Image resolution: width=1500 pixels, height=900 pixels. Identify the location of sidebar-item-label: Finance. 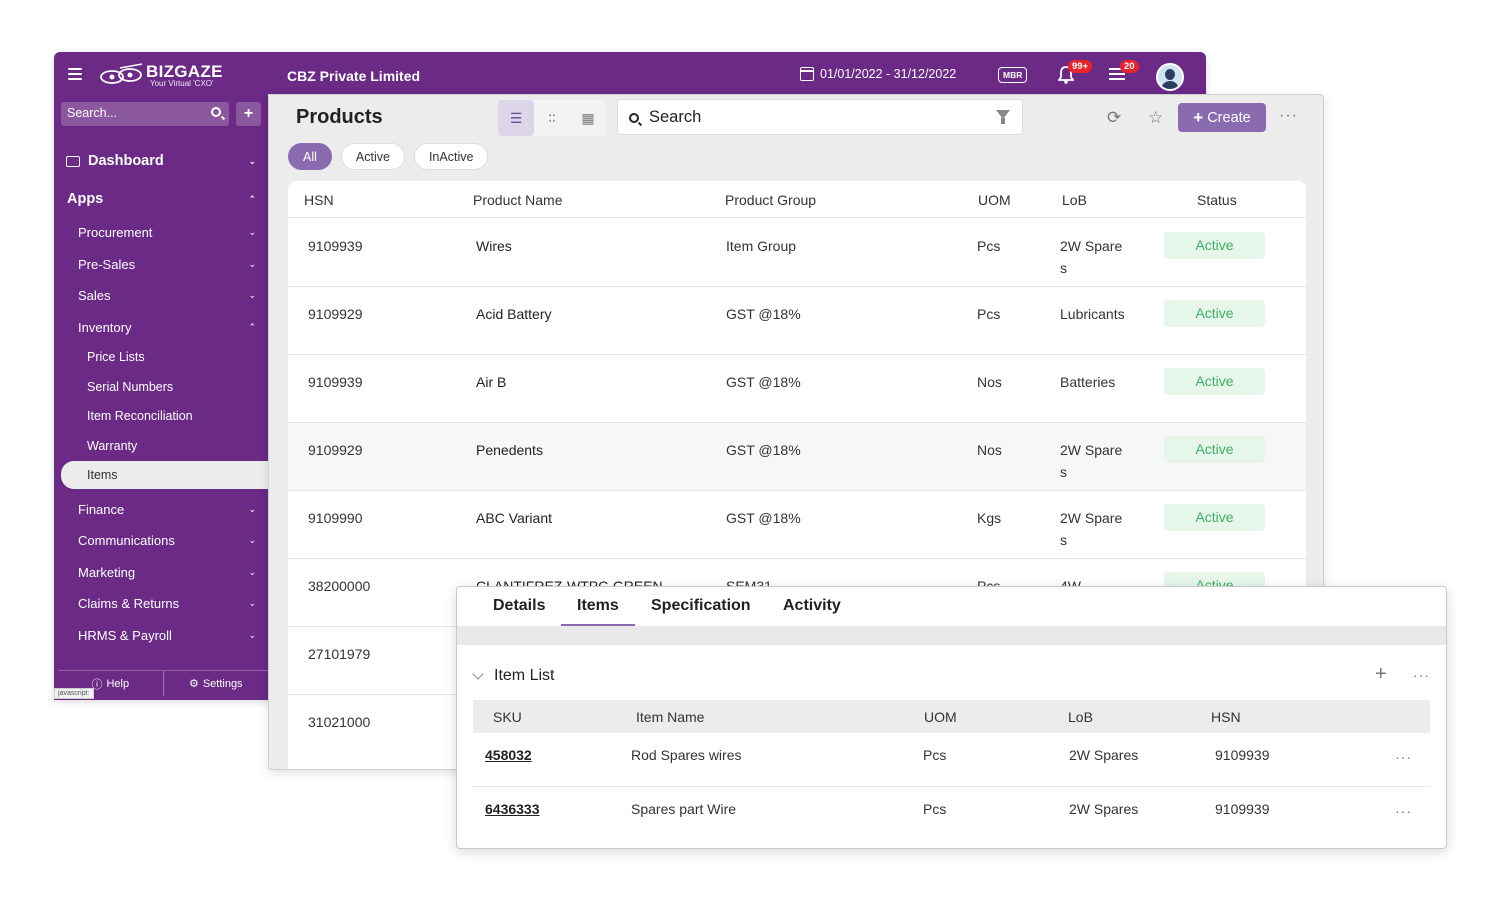
(101, 509).